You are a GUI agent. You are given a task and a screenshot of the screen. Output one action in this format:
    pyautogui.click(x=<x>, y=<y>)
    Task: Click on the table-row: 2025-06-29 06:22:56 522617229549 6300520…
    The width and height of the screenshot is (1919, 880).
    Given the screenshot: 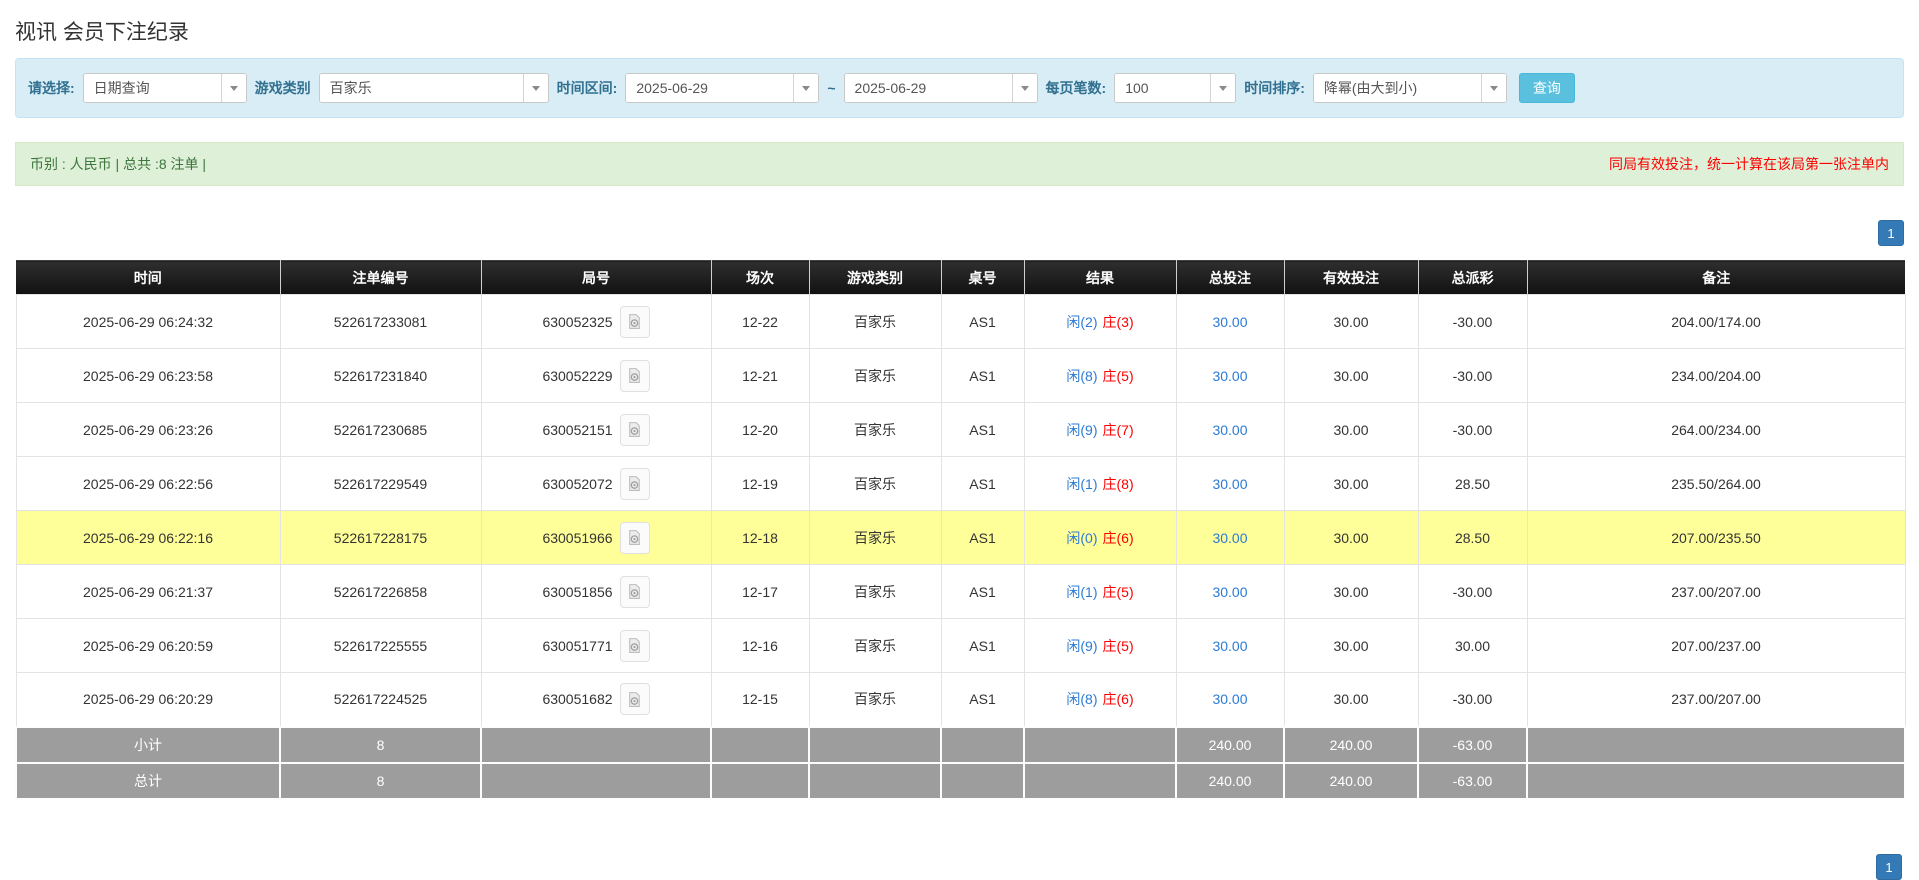 What is the action you would take?
    pyautogui.click(x=960, y=483)
    